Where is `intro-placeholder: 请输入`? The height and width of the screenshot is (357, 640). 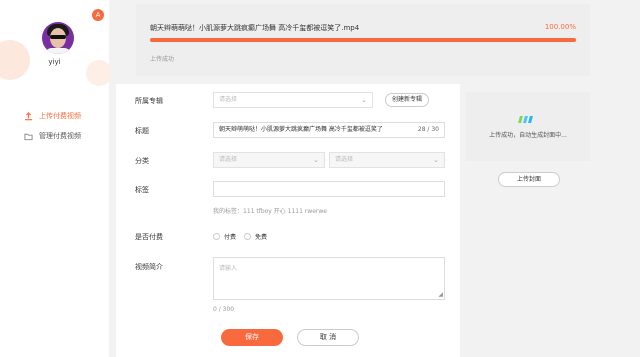 intro-placeholder: 请输入 is located at coordinates (228, 268).